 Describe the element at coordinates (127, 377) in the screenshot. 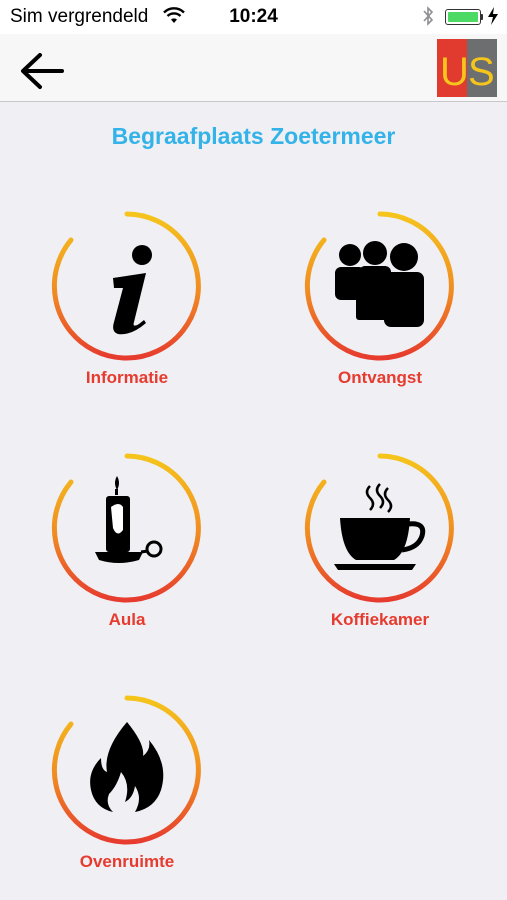

I see `tile-label: Informatie` at that location.